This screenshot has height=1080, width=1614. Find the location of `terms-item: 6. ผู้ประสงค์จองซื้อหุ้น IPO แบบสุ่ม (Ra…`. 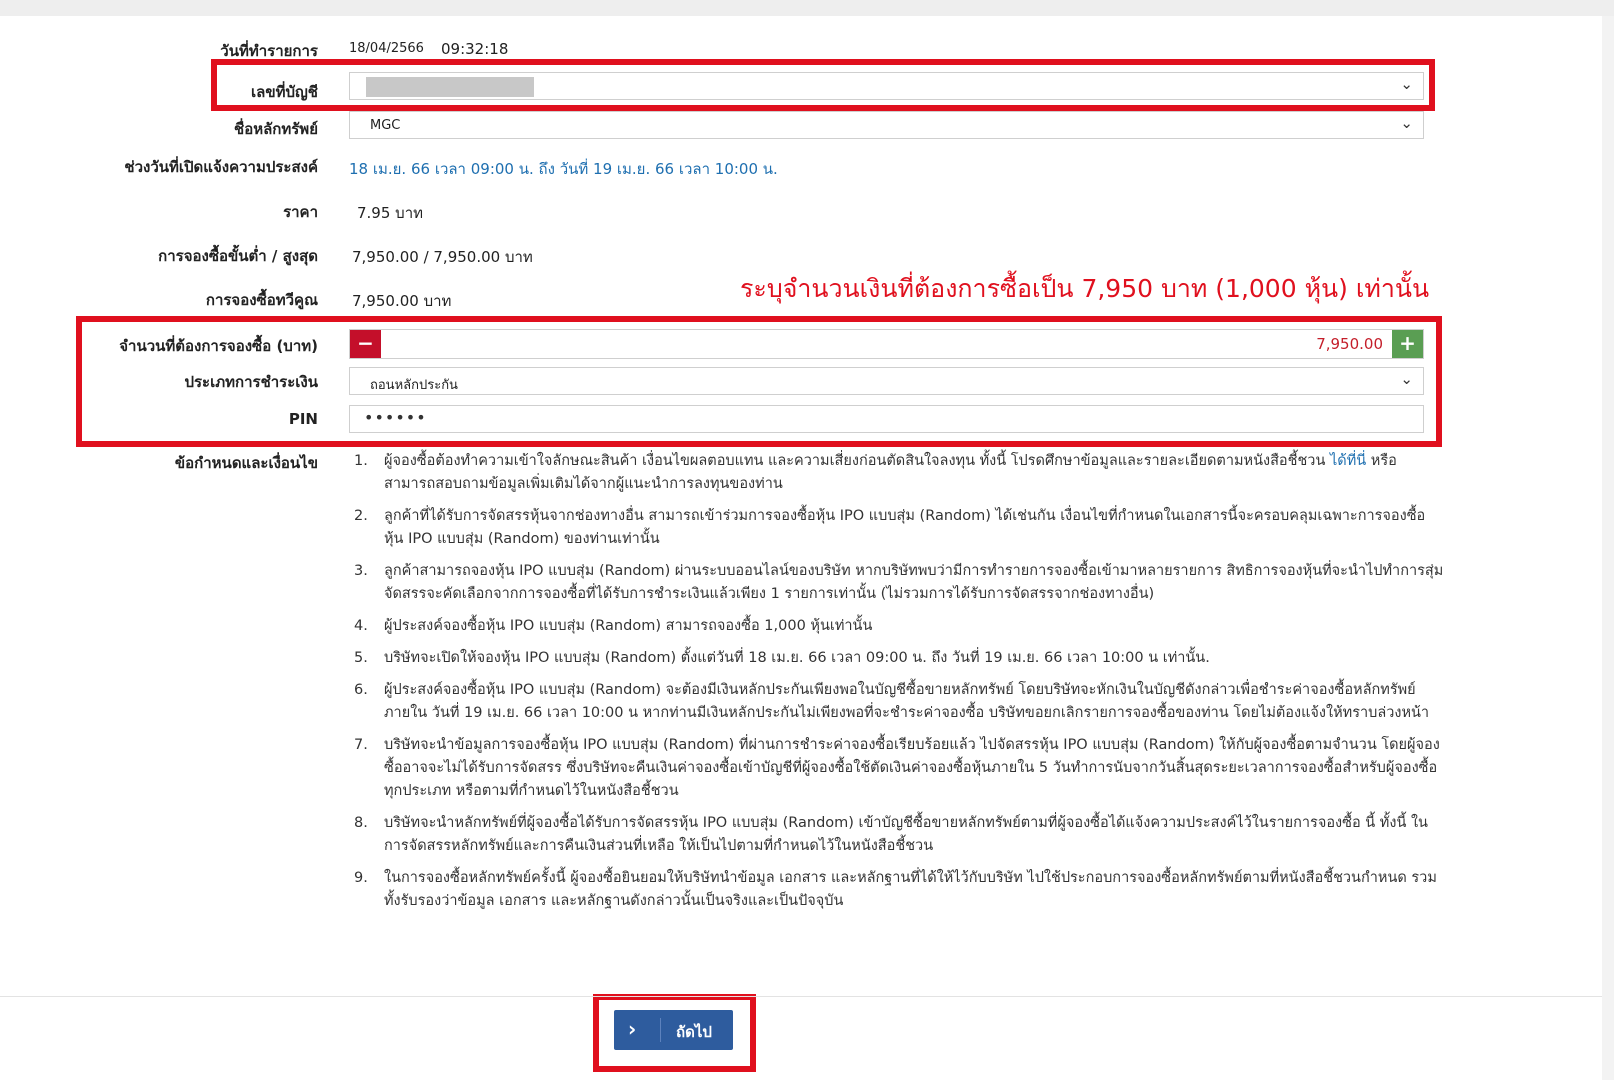

terms-item: 6. ผู้ประสงค์จองซื้อหุ้น IPO แบบสุ่ม (Ra… is located at coordinates (899, 702).